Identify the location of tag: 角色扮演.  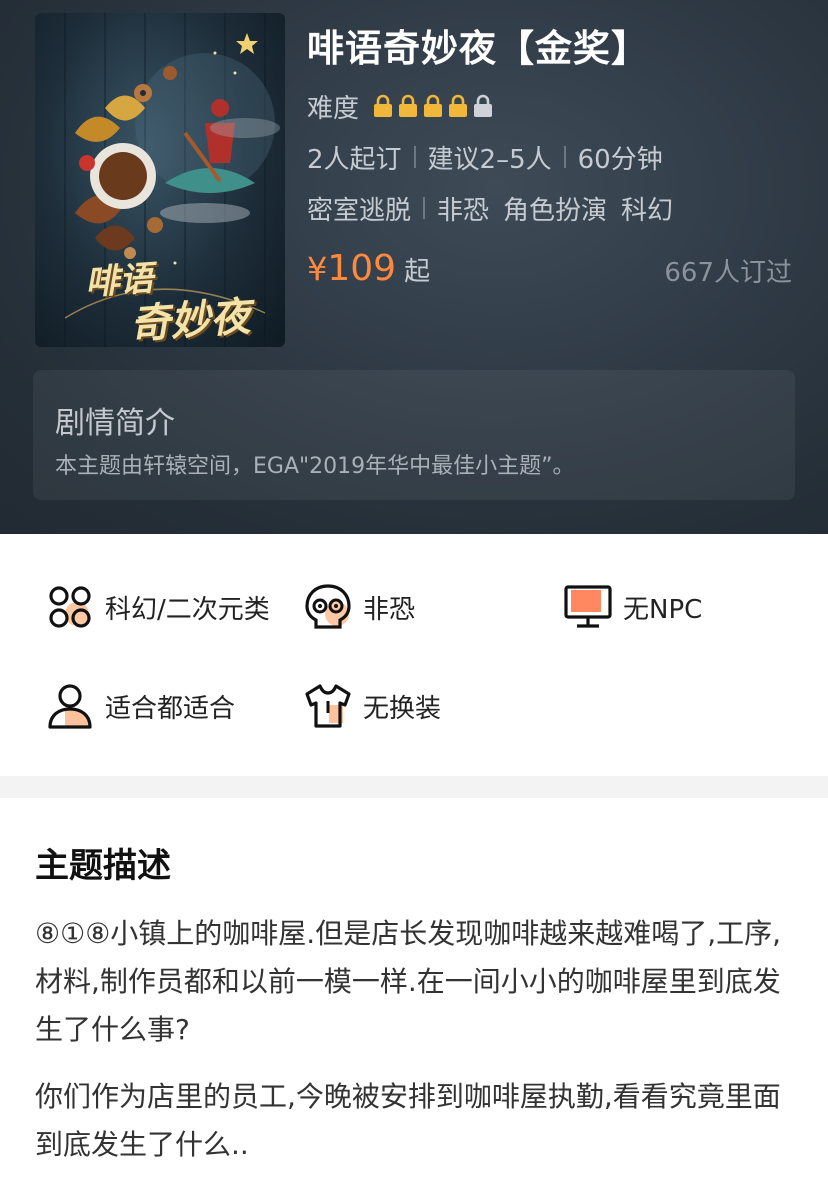
(555, 210).